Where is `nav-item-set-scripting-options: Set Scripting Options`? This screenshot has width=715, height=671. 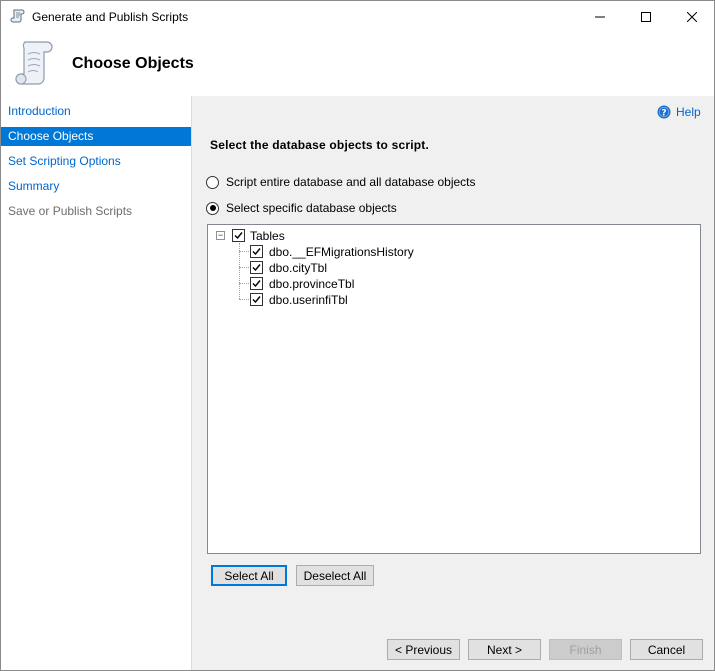 nav-item-set-scripting-options: Set Scripting Options is located at coordinates (96, 161).